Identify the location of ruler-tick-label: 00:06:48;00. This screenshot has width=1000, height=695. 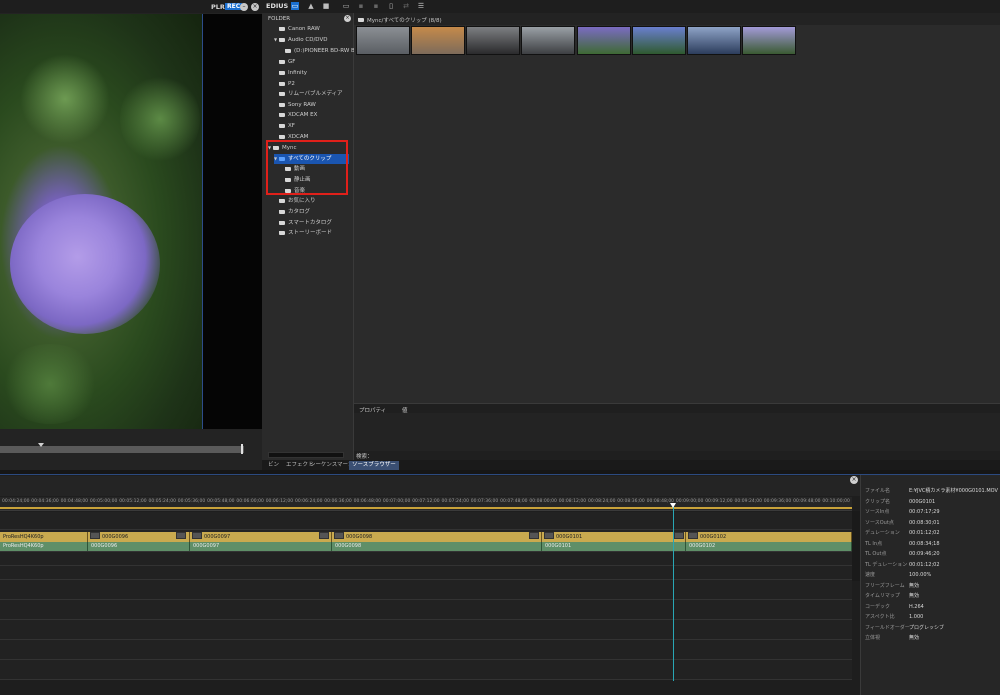
(367, 501).